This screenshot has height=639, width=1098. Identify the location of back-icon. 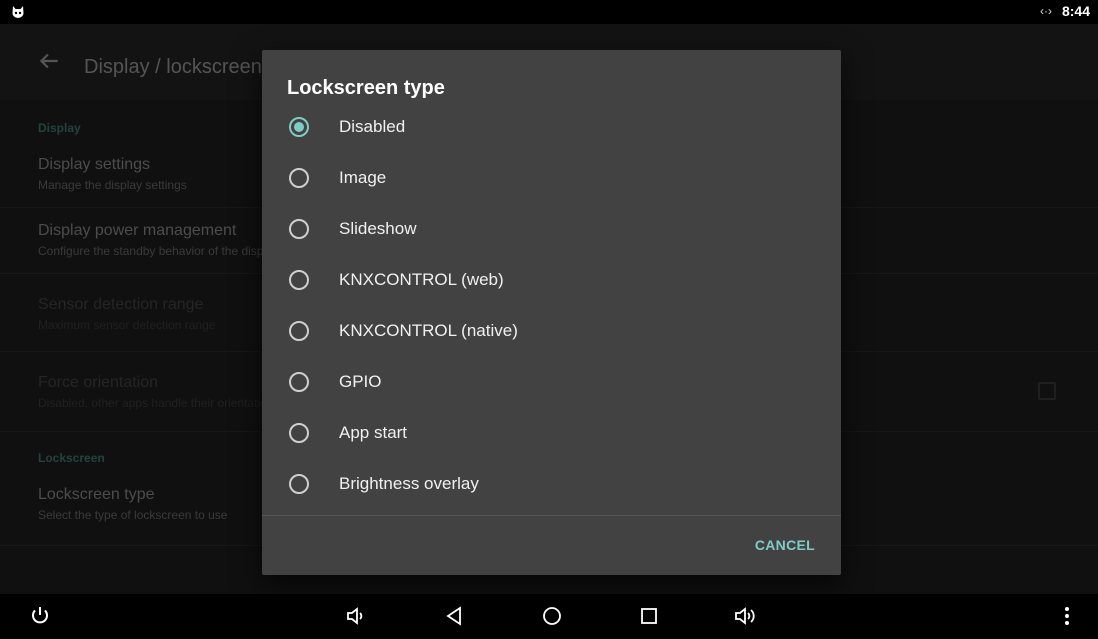
(454, 616).